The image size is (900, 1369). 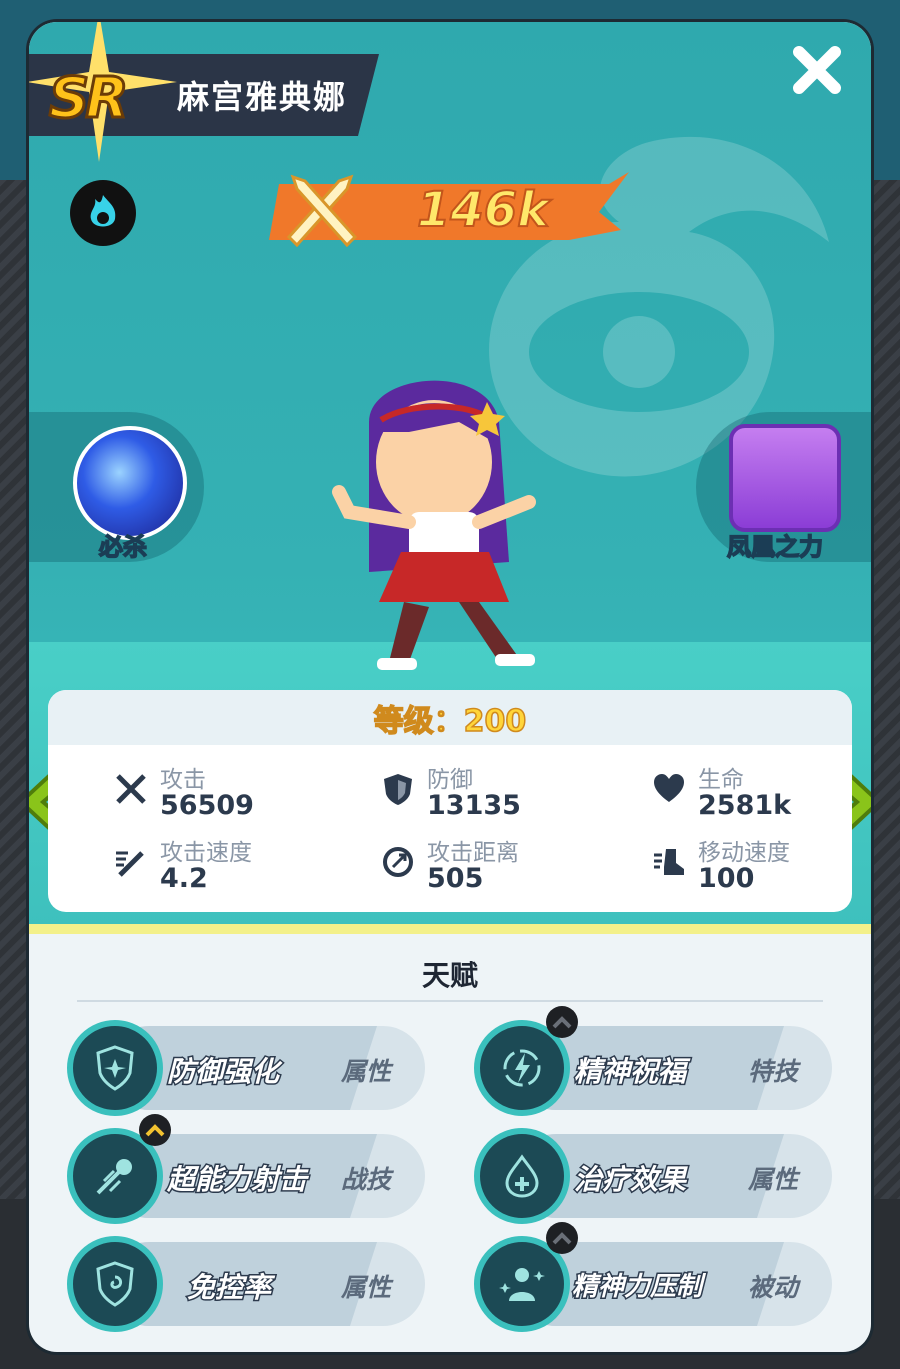 I want to click on range-icon, so click(x=398, y=862).